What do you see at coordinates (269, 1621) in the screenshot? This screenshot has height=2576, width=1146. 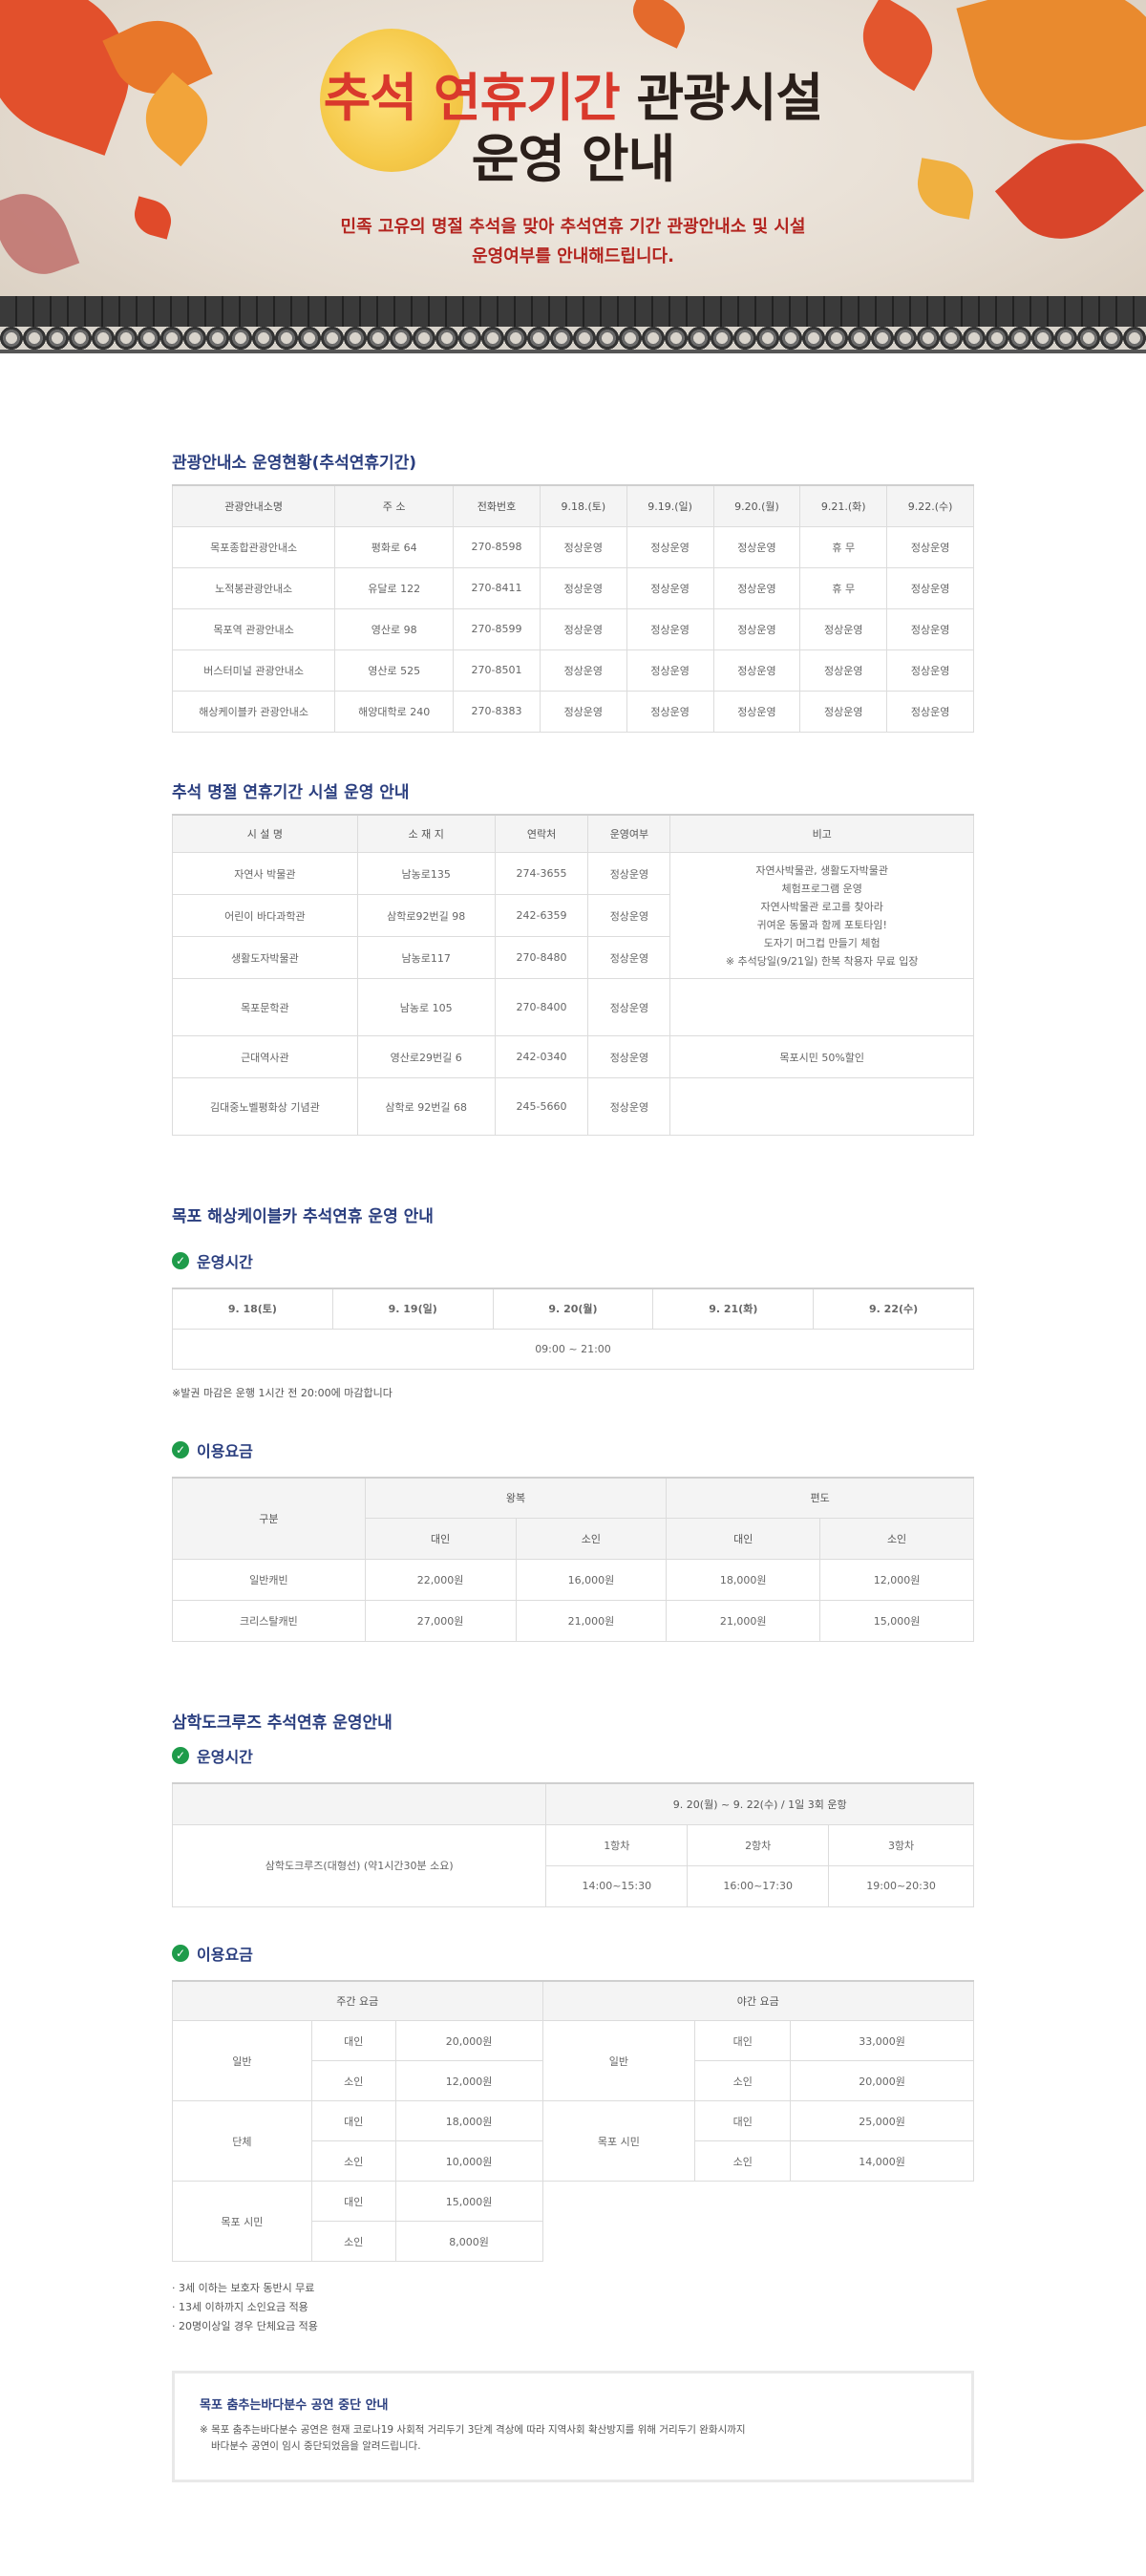 I see `table-cell: 크리스탈캐빈` at bounding box center [269, 1621].